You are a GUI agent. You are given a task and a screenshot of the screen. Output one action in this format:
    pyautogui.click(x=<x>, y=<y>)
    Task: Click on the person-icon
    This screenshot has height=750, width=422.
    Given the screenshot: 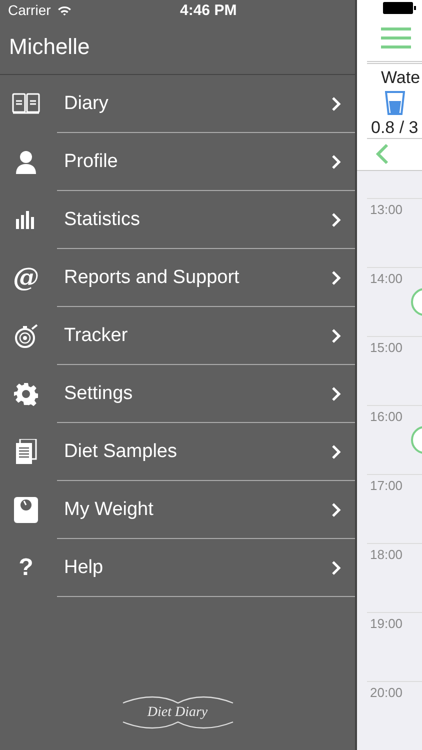 What is the action you would take?
    pyautogui.click(x=26, y=162)
    